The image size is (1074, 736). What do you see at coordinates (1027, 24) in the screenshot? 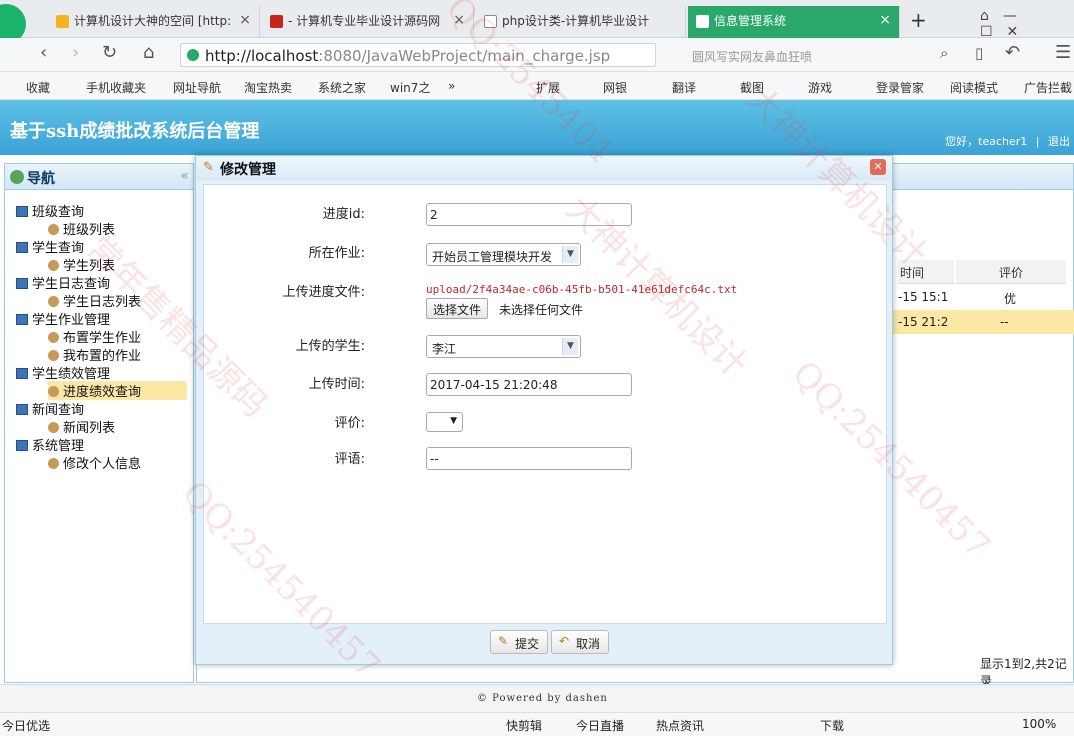
I see `window-controls: ⌂—☐✕` at bounding box center [1027, 24].